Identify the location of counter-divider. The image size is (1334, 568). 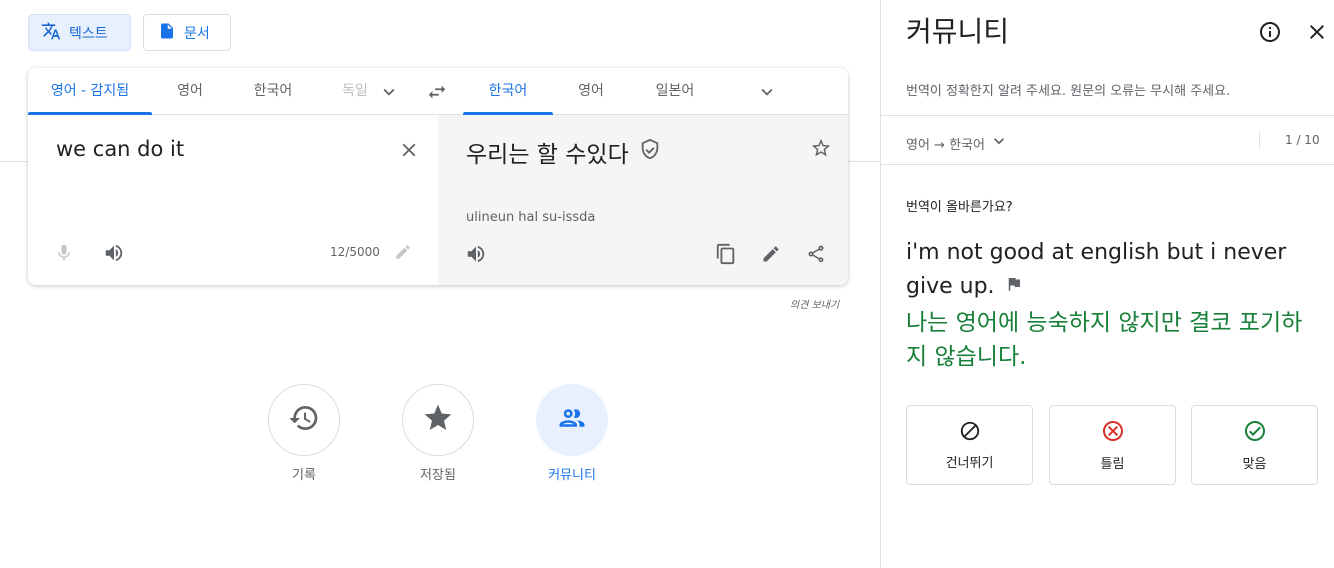
(1259, 140).